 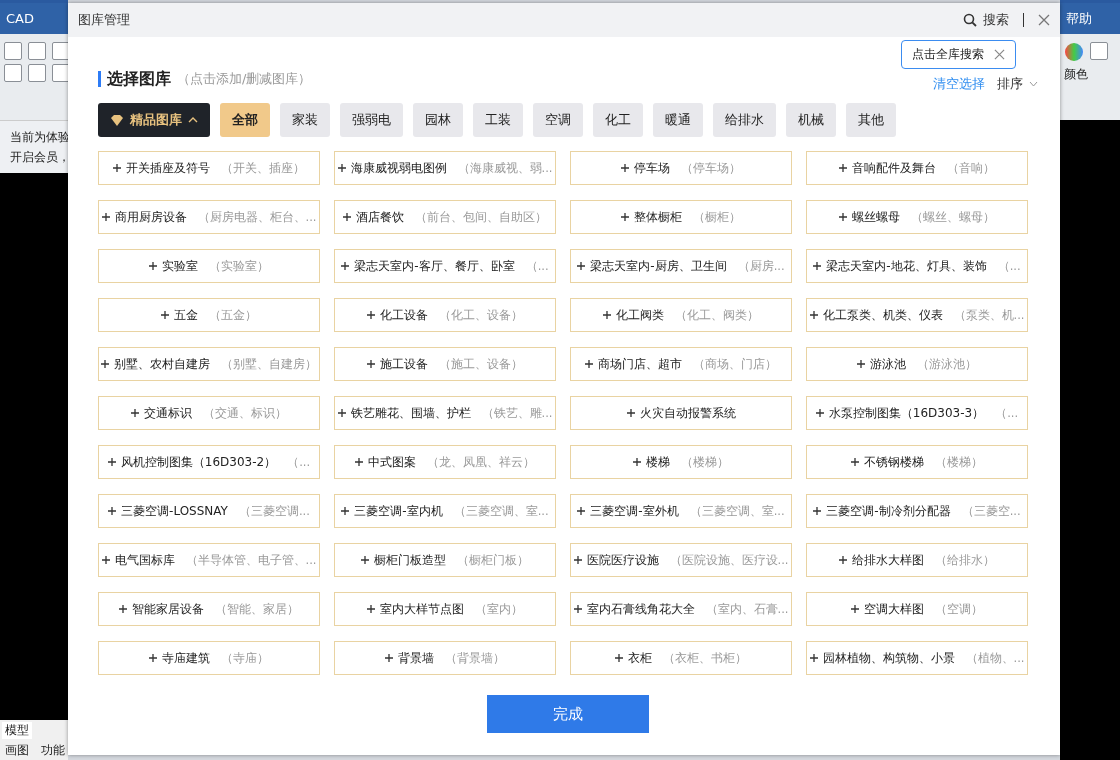 What do you see at coordinates (618, 120) in the screenshot?
I see `category-tab: 化工` at bounding box center [618, 120].